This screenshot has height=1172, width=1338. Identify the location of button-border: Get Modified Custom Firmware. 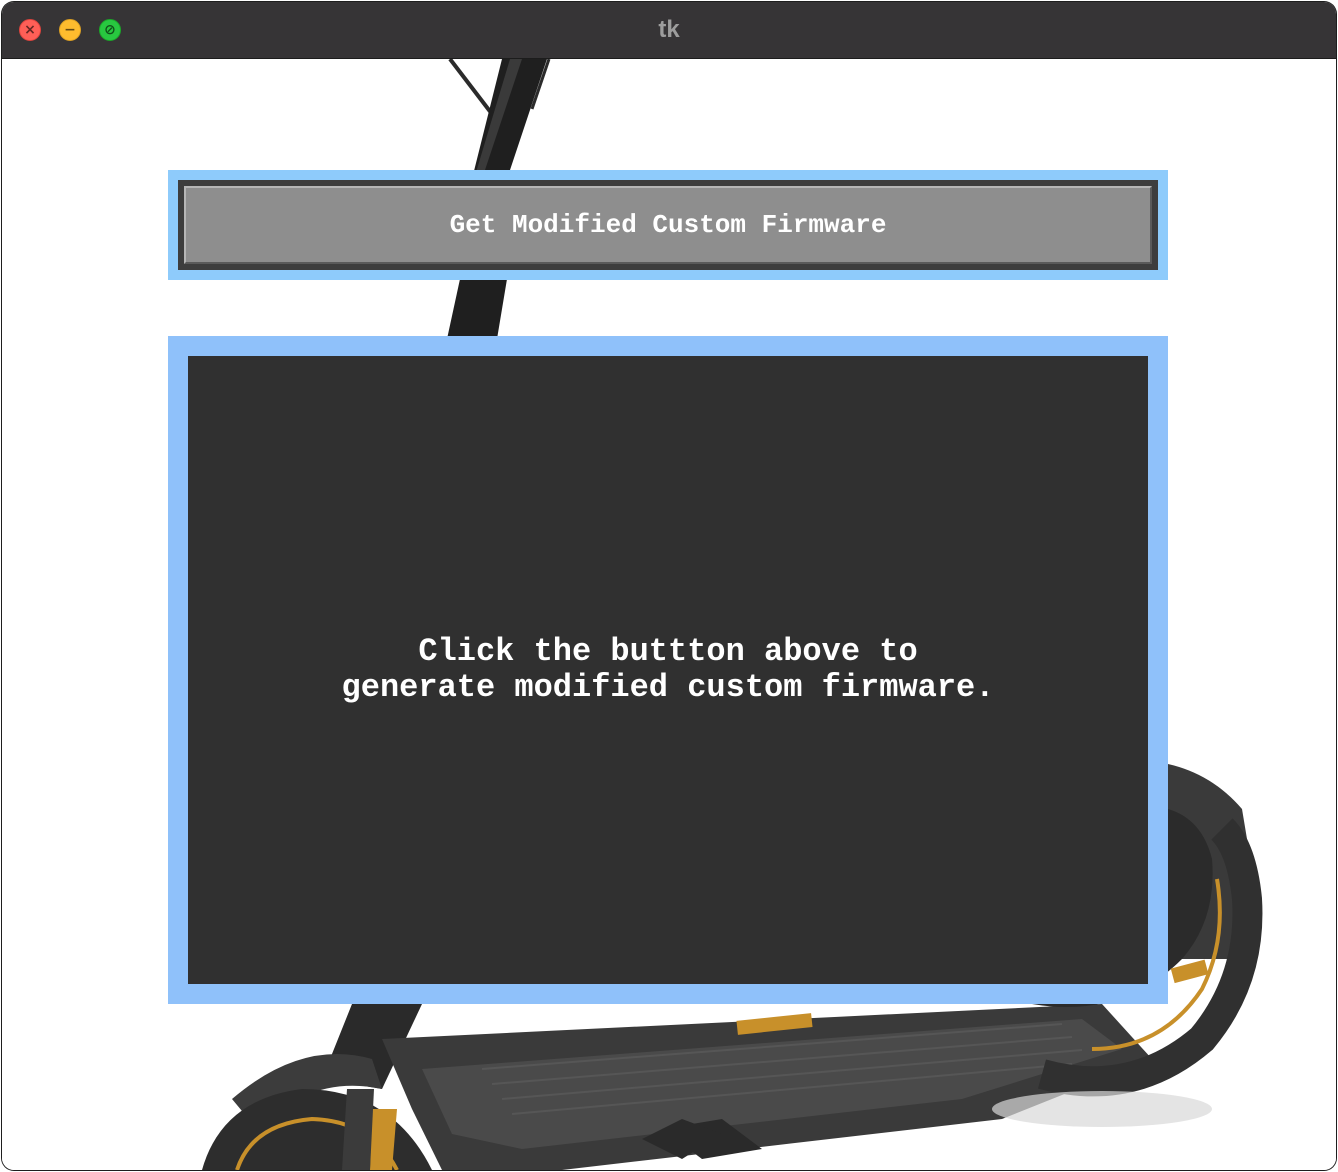
(668, 225).